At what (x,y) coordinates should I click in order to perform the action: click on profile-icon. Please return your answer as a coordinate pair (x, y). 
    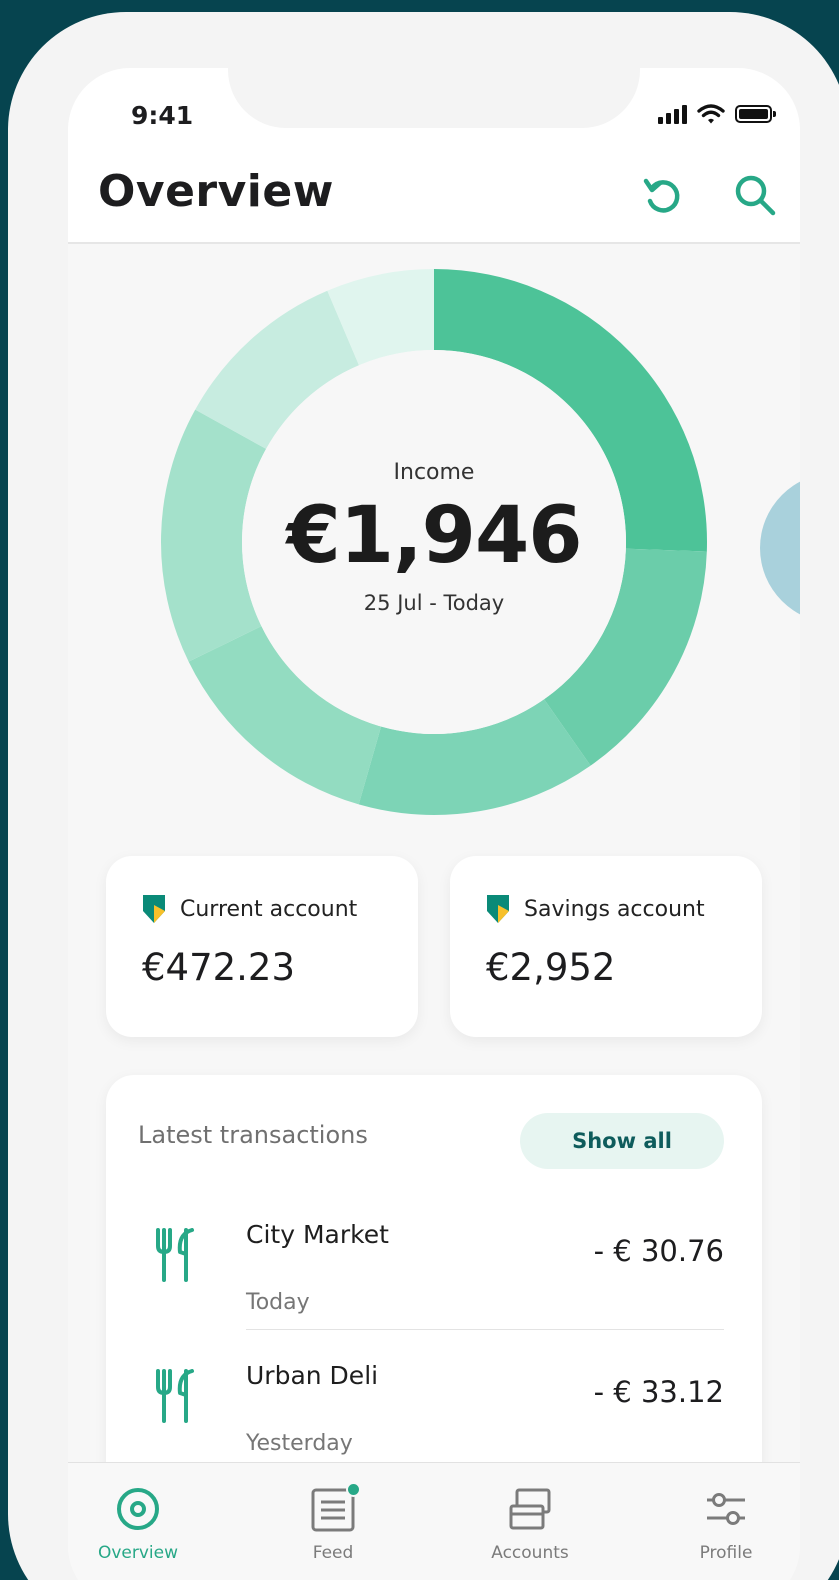
    Looking at the image, I should click on (726, 1509).